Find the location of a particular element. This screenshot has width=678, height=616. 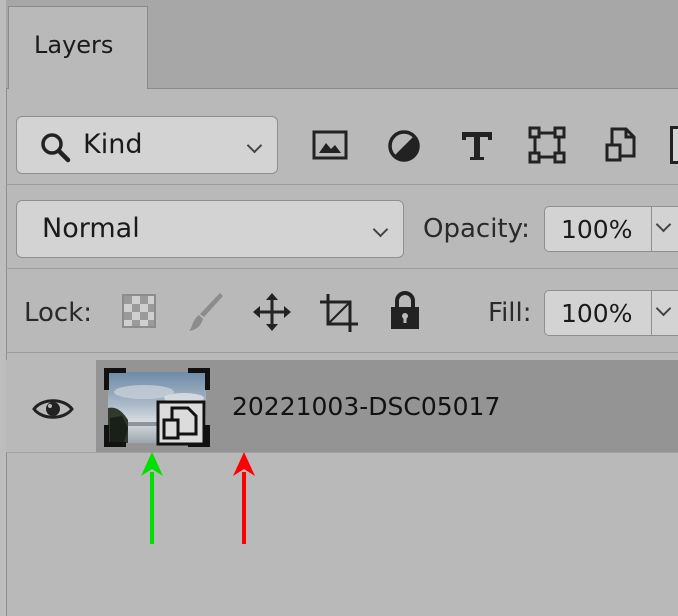

fill-field: 100% is located at coordinates (598, 313).